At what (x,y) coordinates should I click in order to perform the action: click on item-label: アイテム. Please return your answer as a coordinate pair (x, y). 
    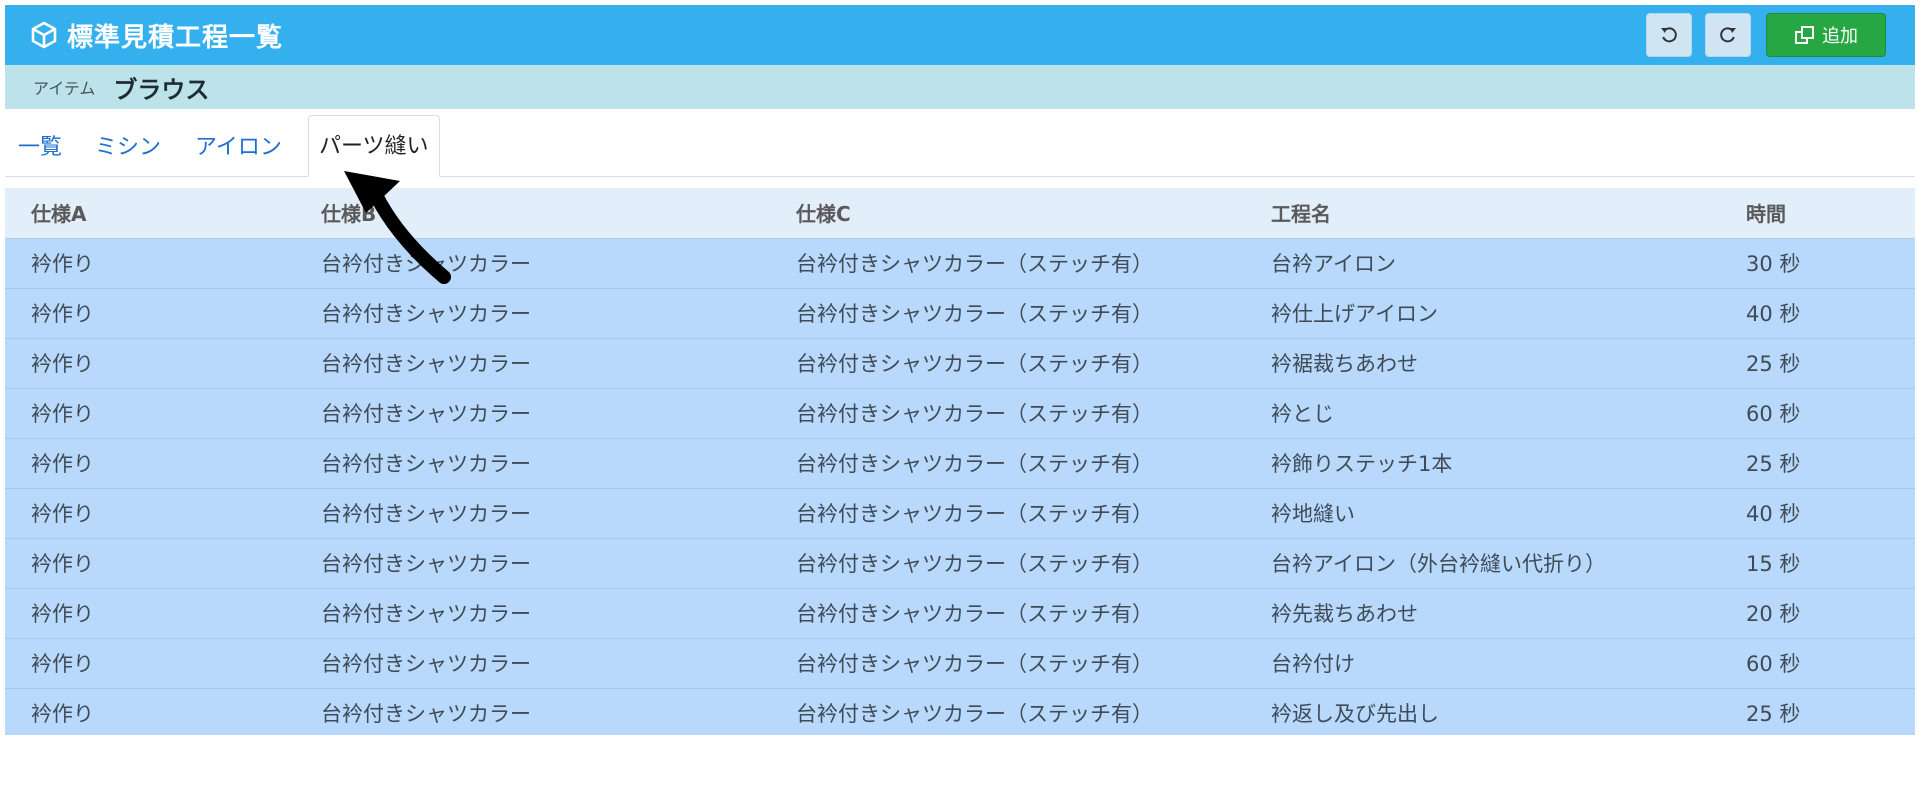
    Looking at the image, I should click on (64, 88).